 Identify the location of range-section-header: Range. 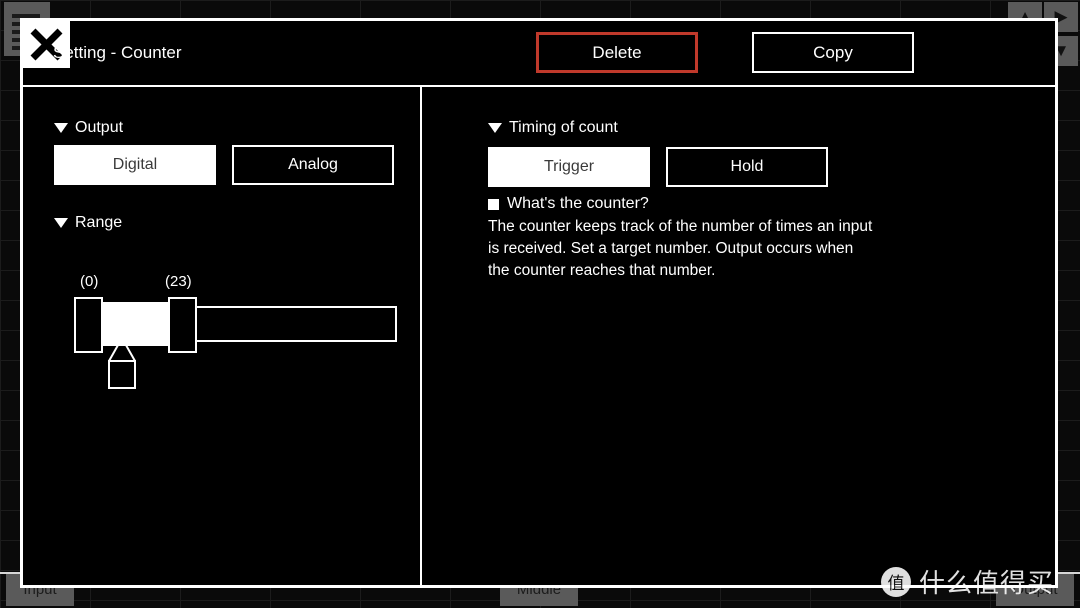
(88, 223).